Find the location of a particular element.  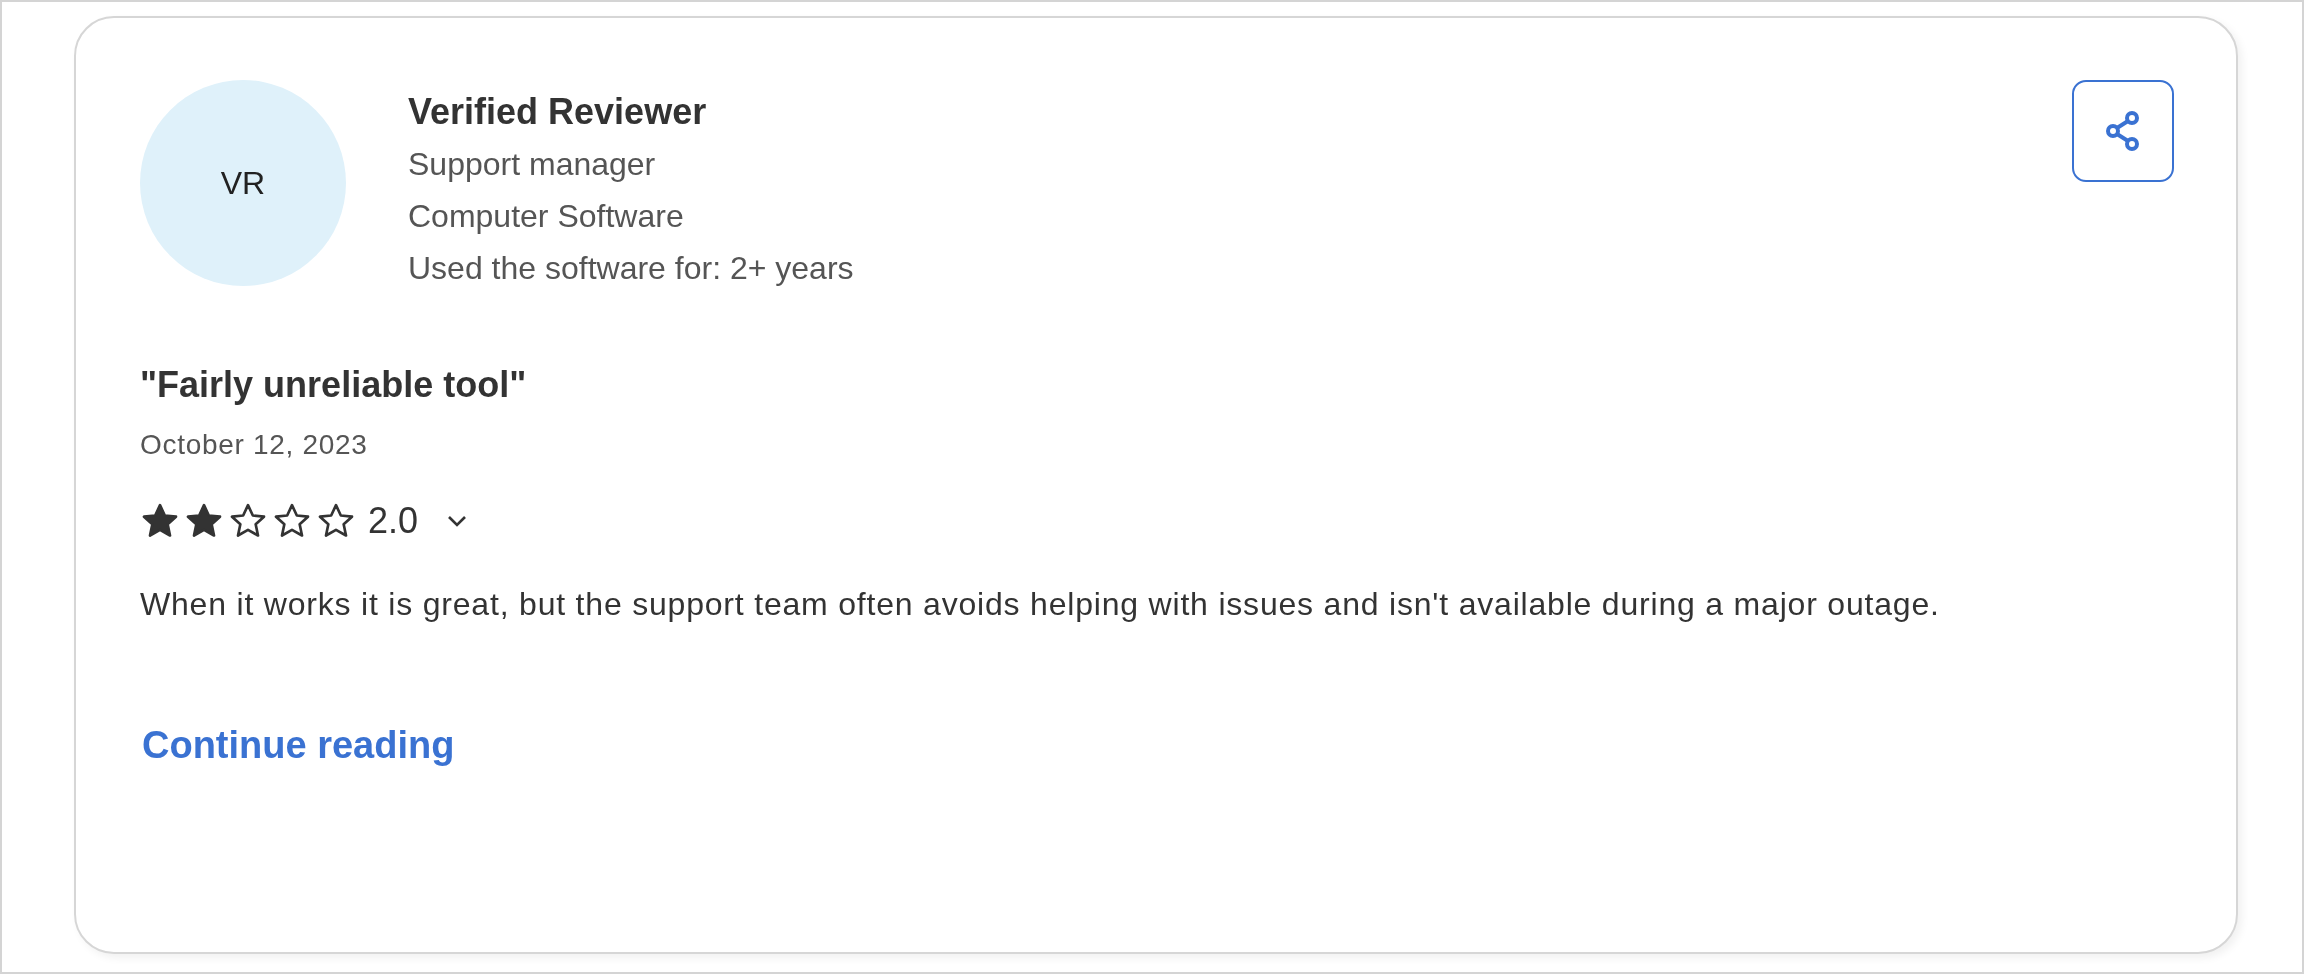

chevron-icon is located at coordinates (457, 521).